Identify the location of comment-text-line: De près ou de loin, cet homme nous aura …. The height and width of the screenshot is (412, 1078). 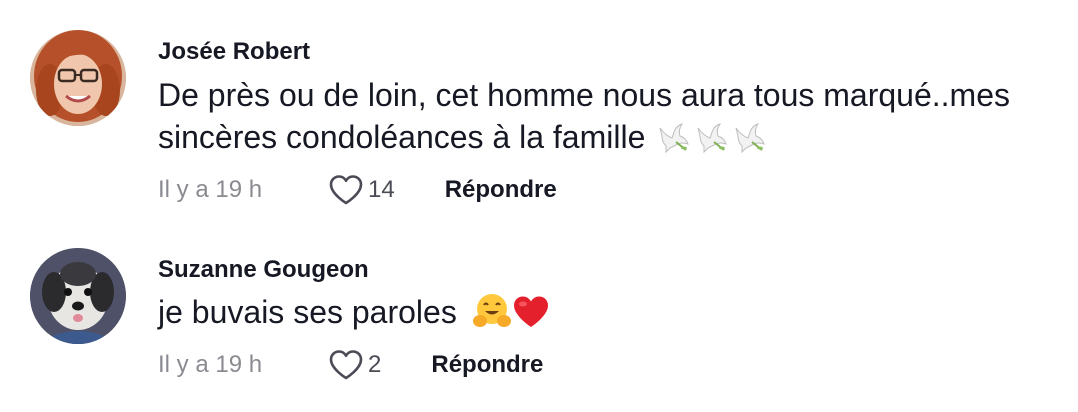
(584, 95).